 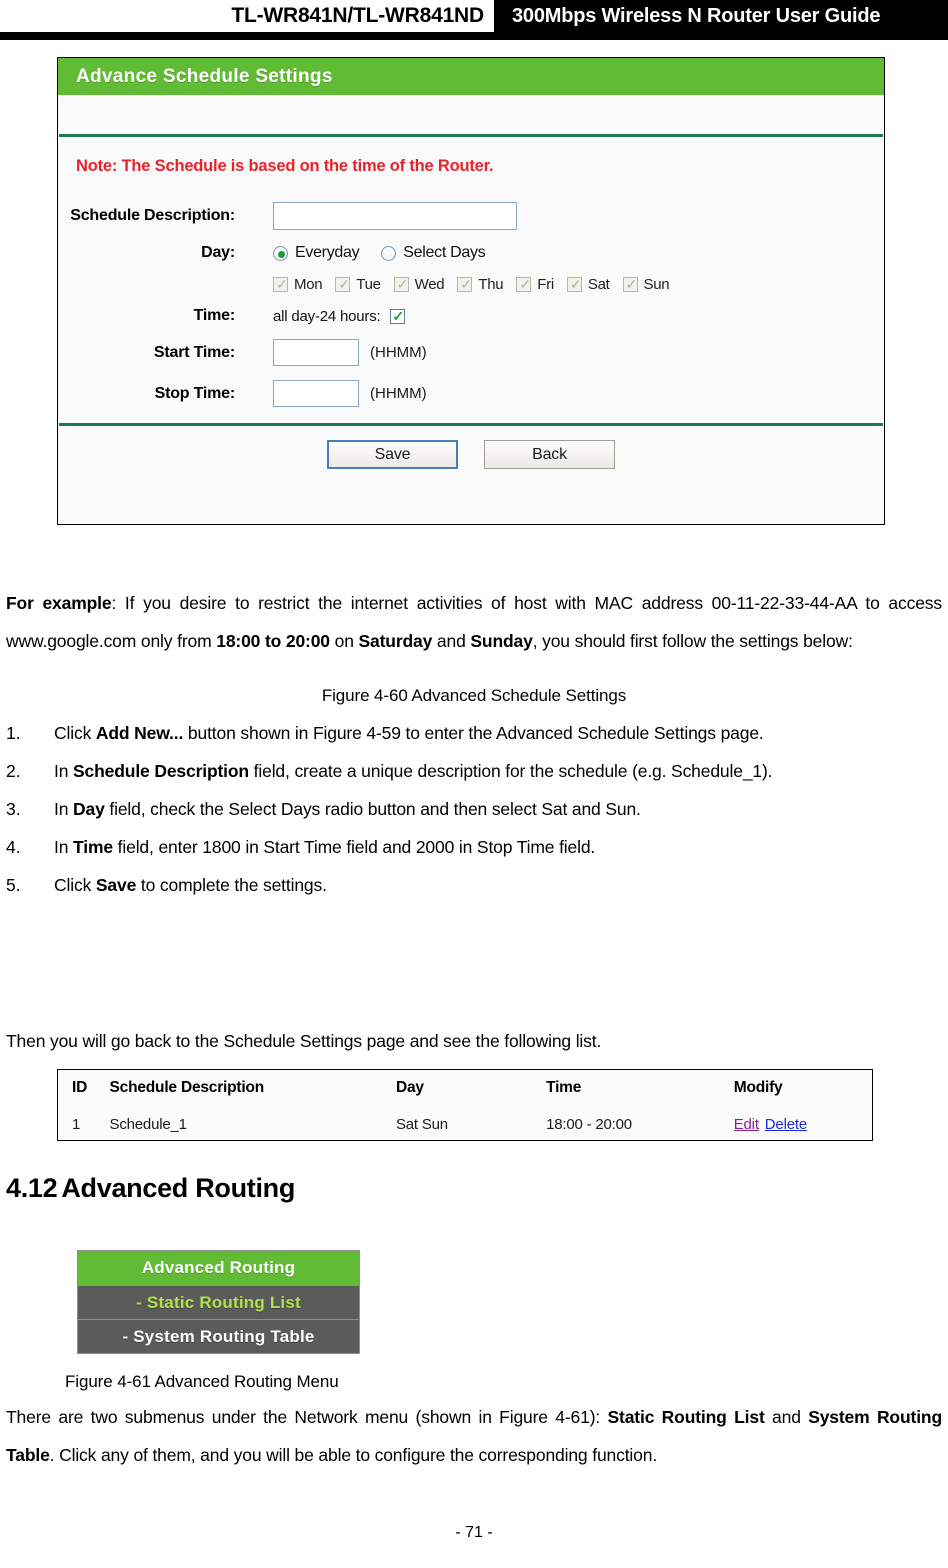 What do you see at coordinates (59, 603) in the screenshot?
I see `example-bold-lead: For example` at bounding box center [59, 603].